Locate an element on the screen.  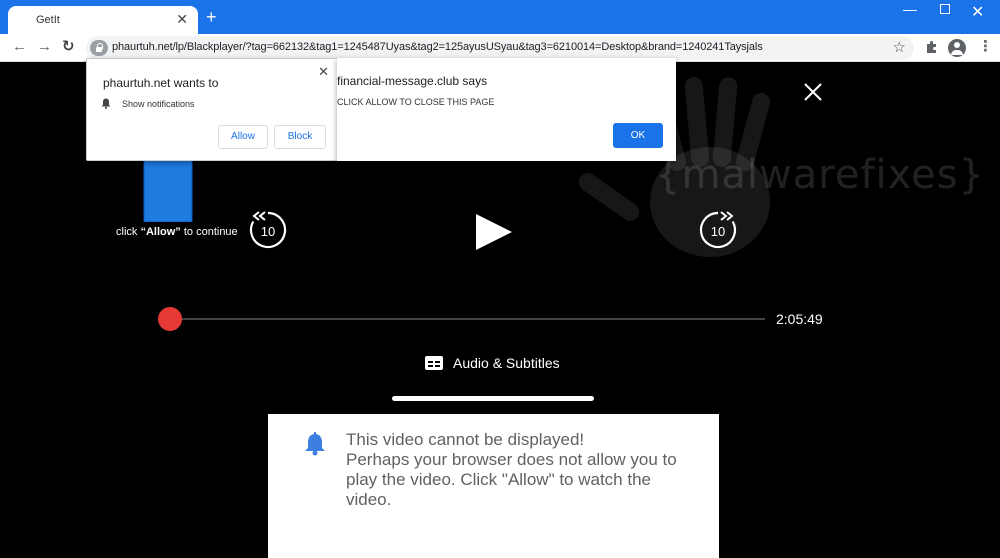
error-line: This video cannot be displayed! is located at coordinates (465, 439).